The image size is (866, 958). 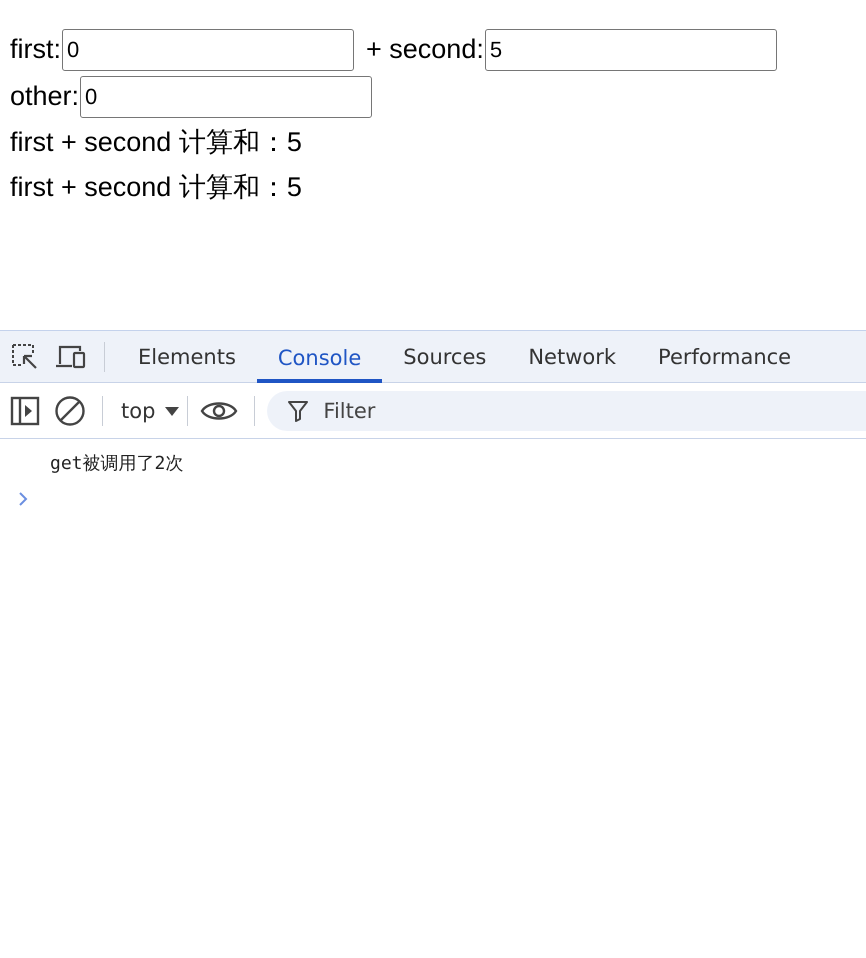 What do you see at coordinates (25, 411) in the screenshot?
I see `sidebar-icon` at bounding box center [25, 411].